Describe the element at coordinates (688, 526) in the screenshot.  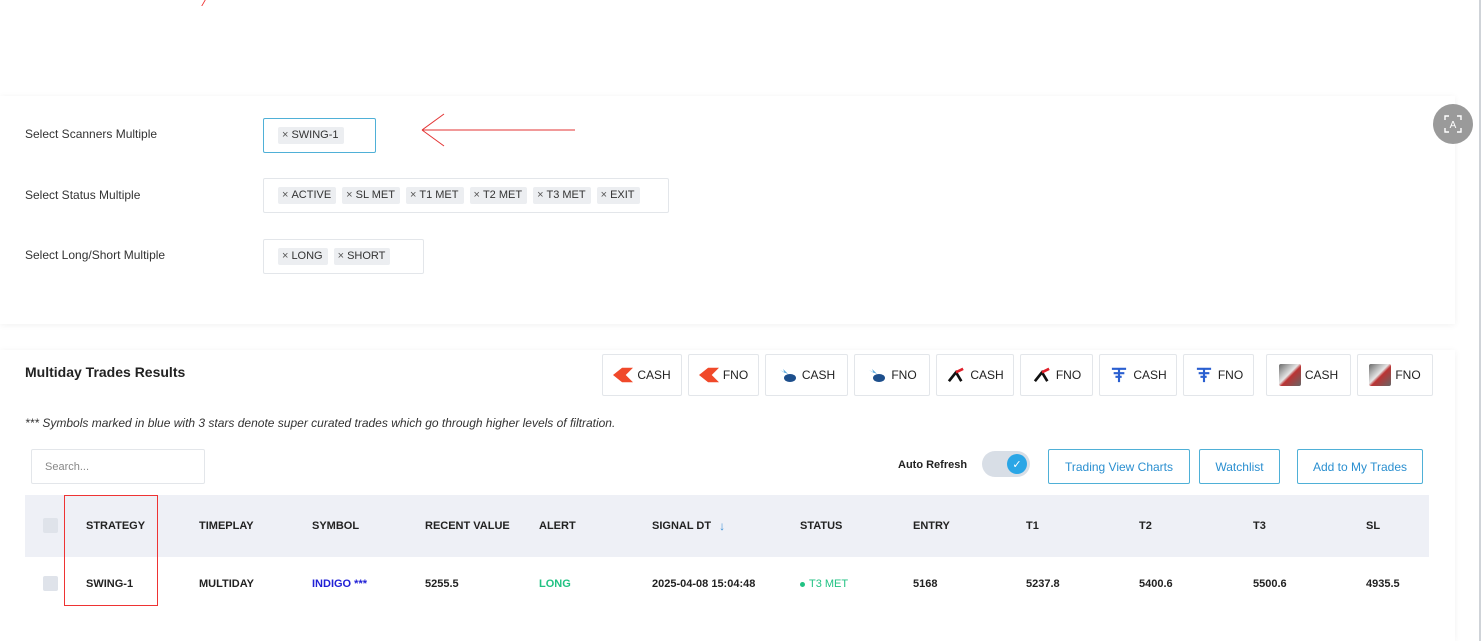
I see `header-signal-dt: SIGNAL DT ↓` at that location.